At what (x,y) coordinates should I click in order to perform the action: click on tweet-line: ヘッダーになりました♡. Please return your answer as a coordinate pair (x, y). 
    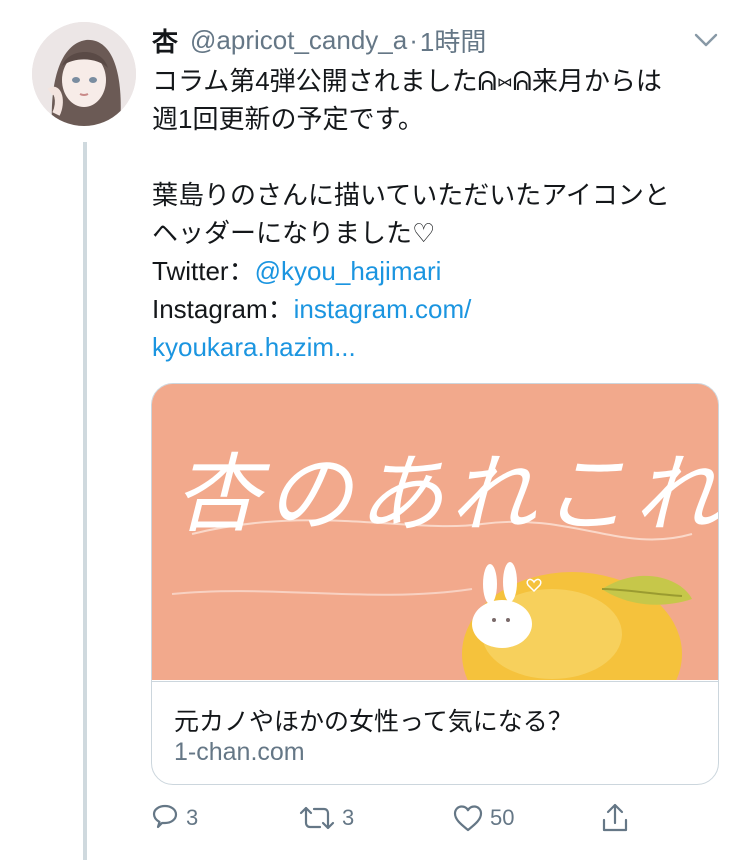
    Looking at the image, I should click on (294, 233).